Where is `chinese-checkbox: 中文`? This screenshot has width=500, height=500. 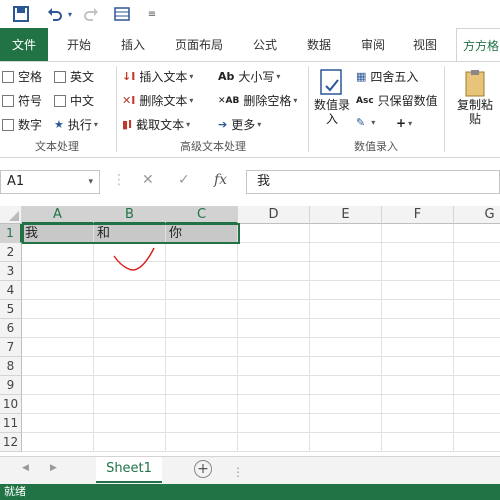
chinese-checkbox: 中文 is located at coordinates (74, 100).